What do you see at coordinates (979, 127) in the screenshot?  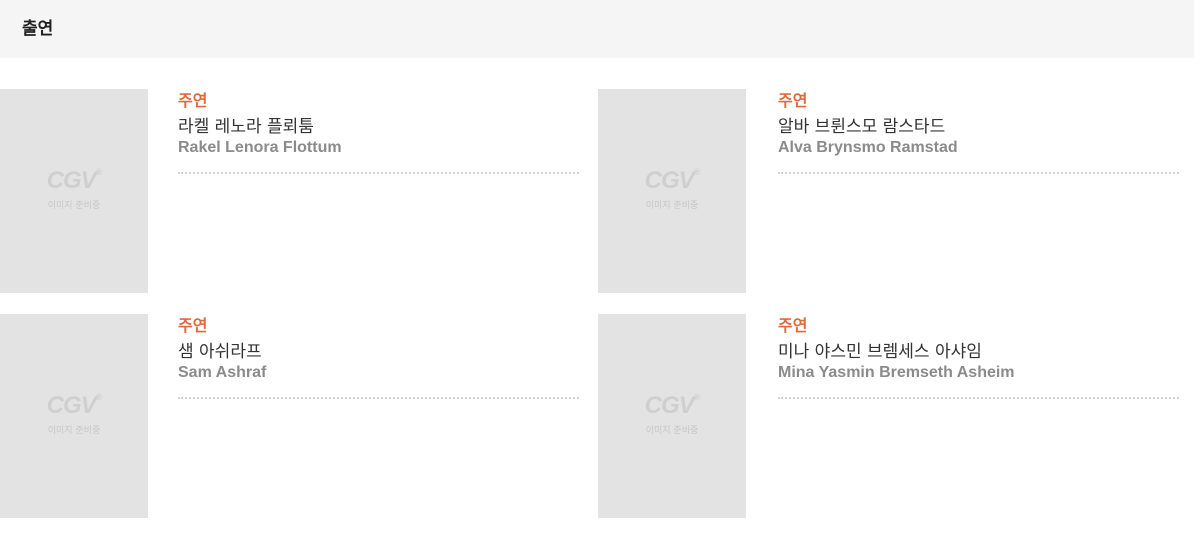 I see `cast-name-korean: 알바 브륀스모 람스타드` at bounding box center [979, 127].